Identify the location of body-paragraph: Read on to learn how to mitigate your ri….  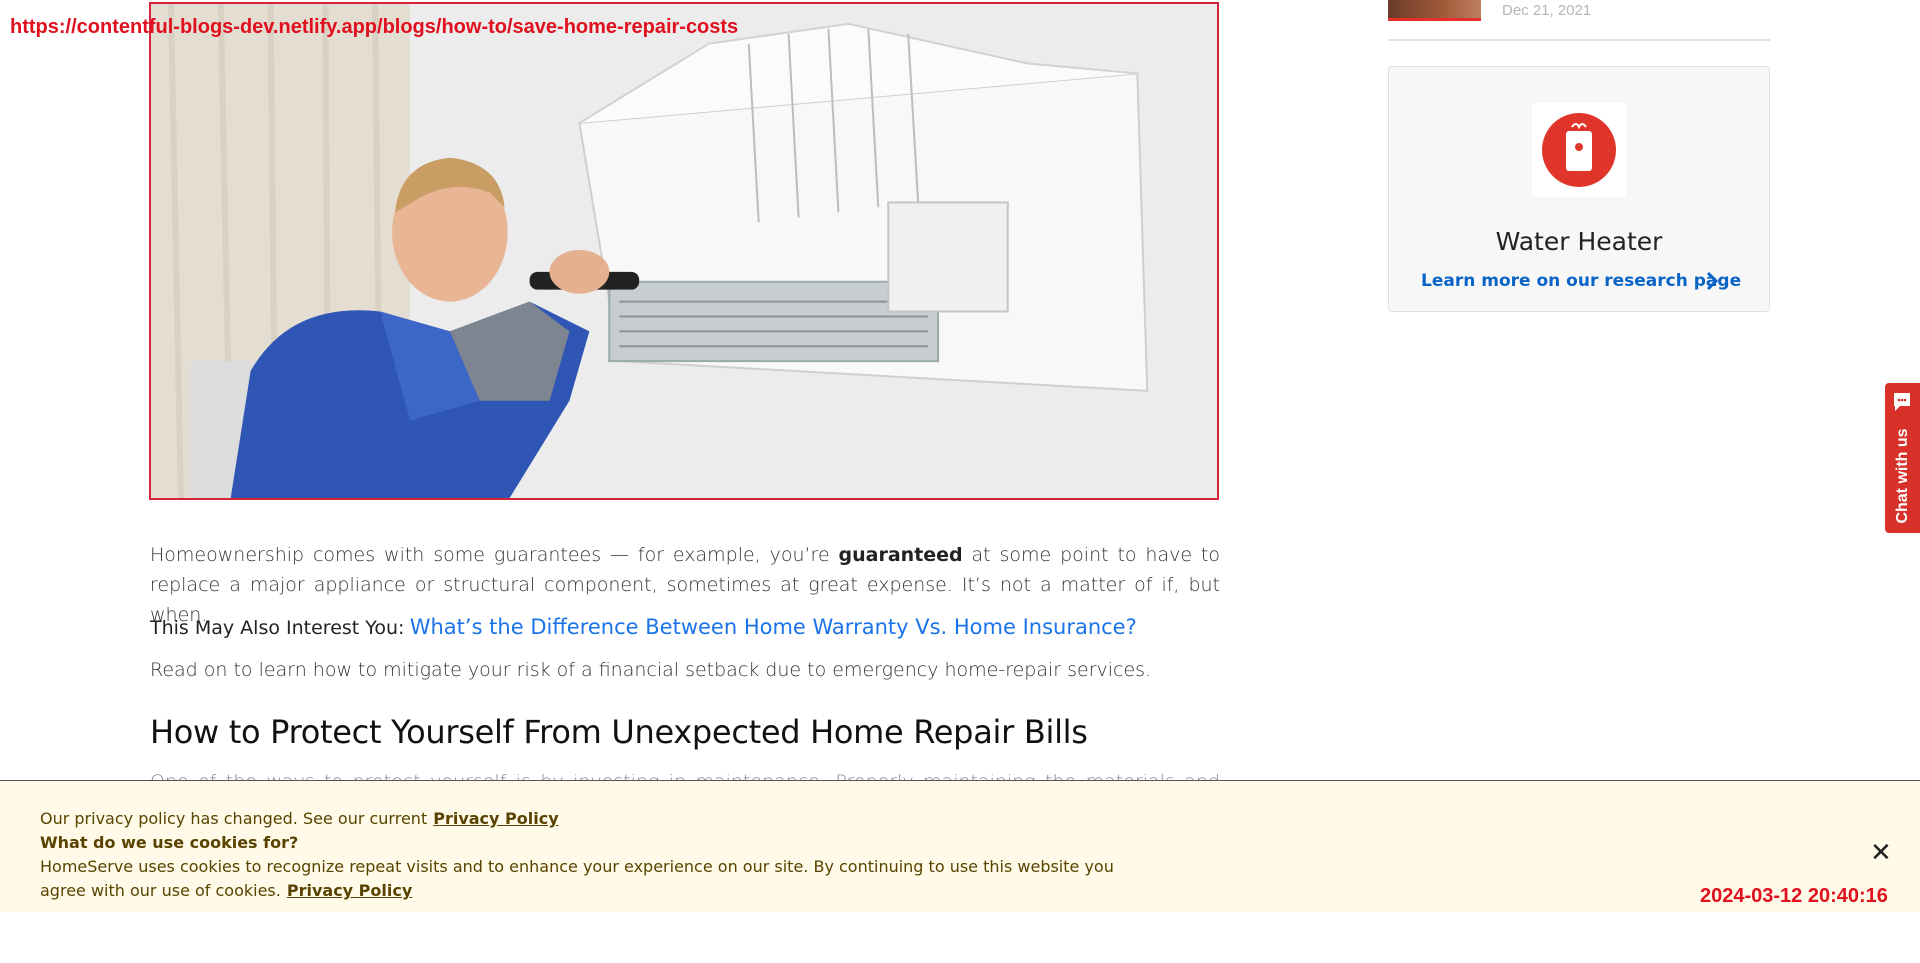
(651, 670).